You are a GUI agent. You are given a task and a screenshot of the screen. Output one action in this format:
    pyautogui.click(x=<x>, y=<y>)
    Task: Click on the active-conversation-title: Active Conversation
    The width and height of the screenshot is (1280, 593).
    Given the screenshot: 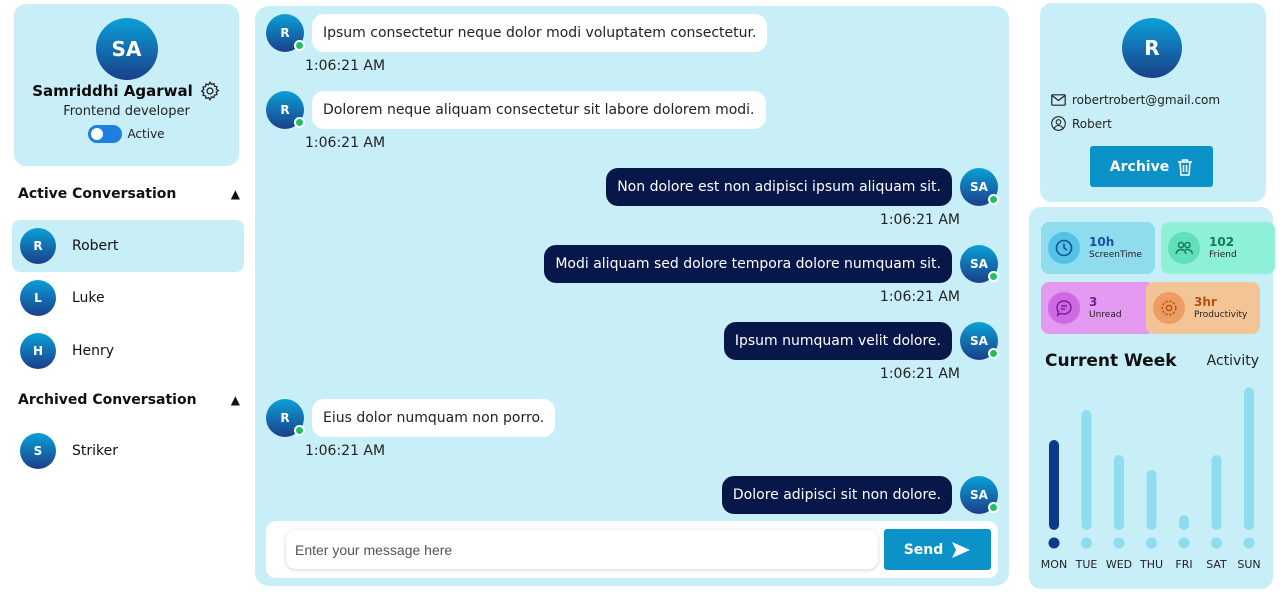 What is the action you would take?
    pyautogui.click(x=97, y=194)
    